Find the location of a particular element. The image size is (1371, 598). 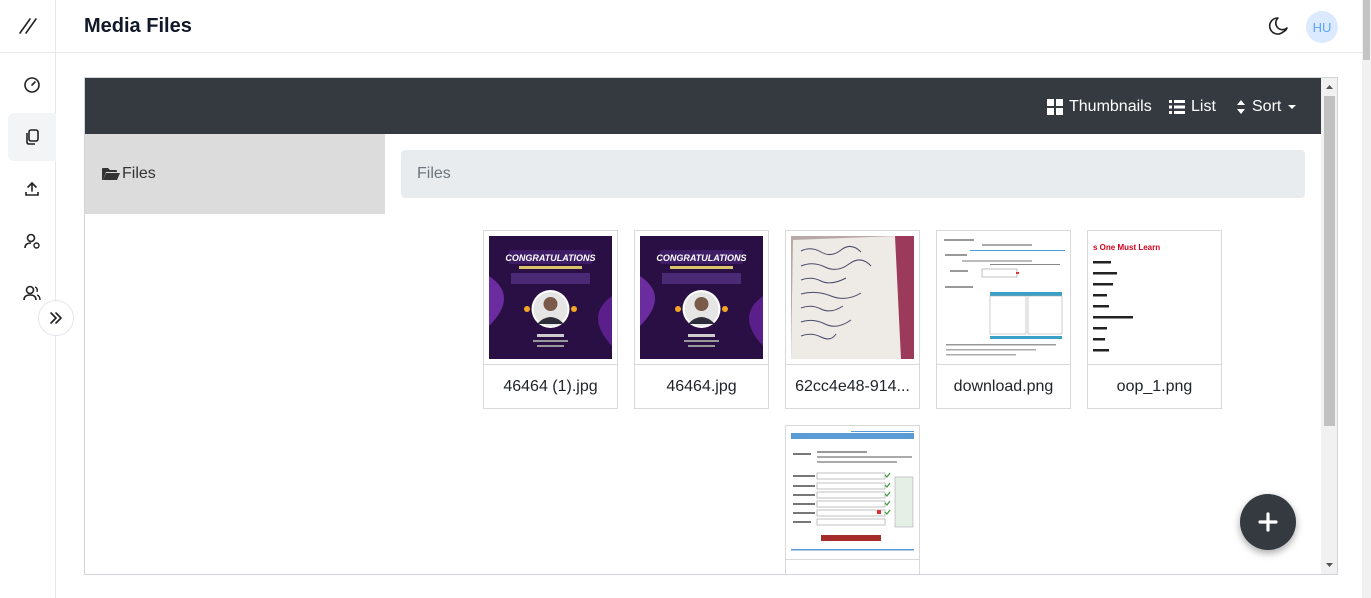

file-item is located at coordinates (852, 499).